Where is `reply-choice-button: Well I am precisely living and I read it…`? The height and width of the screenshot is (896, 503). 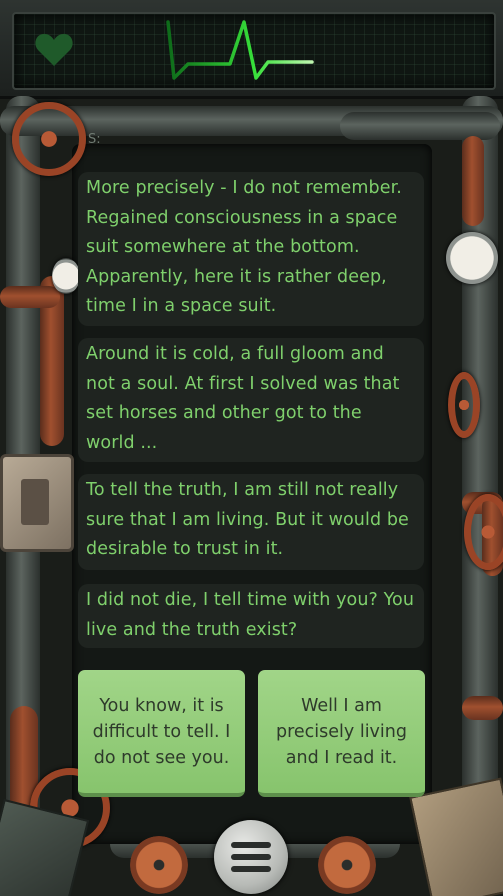 reply-choice-button: Well I am precisely living and I read it… is located at coordinates (341, 733).